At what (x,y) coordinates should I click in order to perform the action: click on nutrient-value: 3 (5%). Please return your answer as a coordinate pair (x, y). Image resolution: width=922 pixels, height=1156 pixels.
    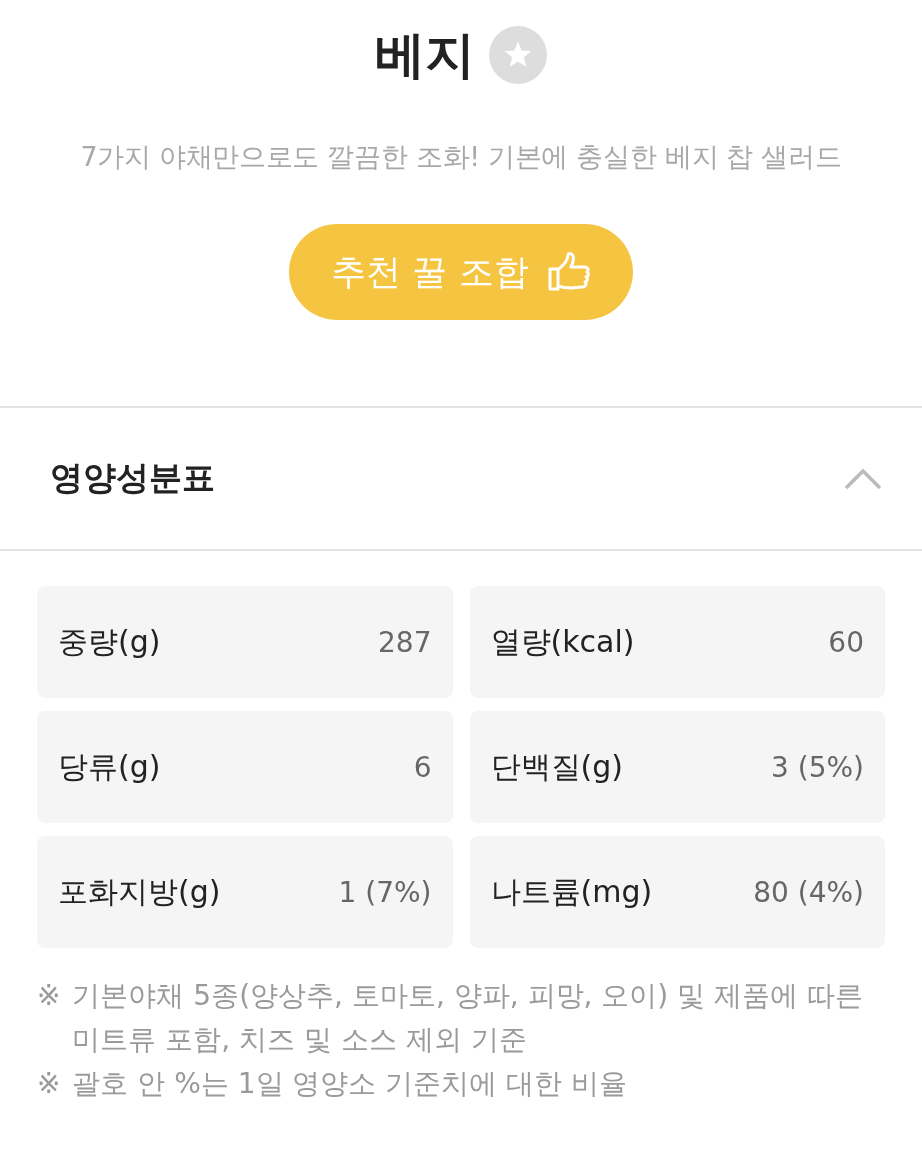
    Looking at the image, I should click on (817, 767).